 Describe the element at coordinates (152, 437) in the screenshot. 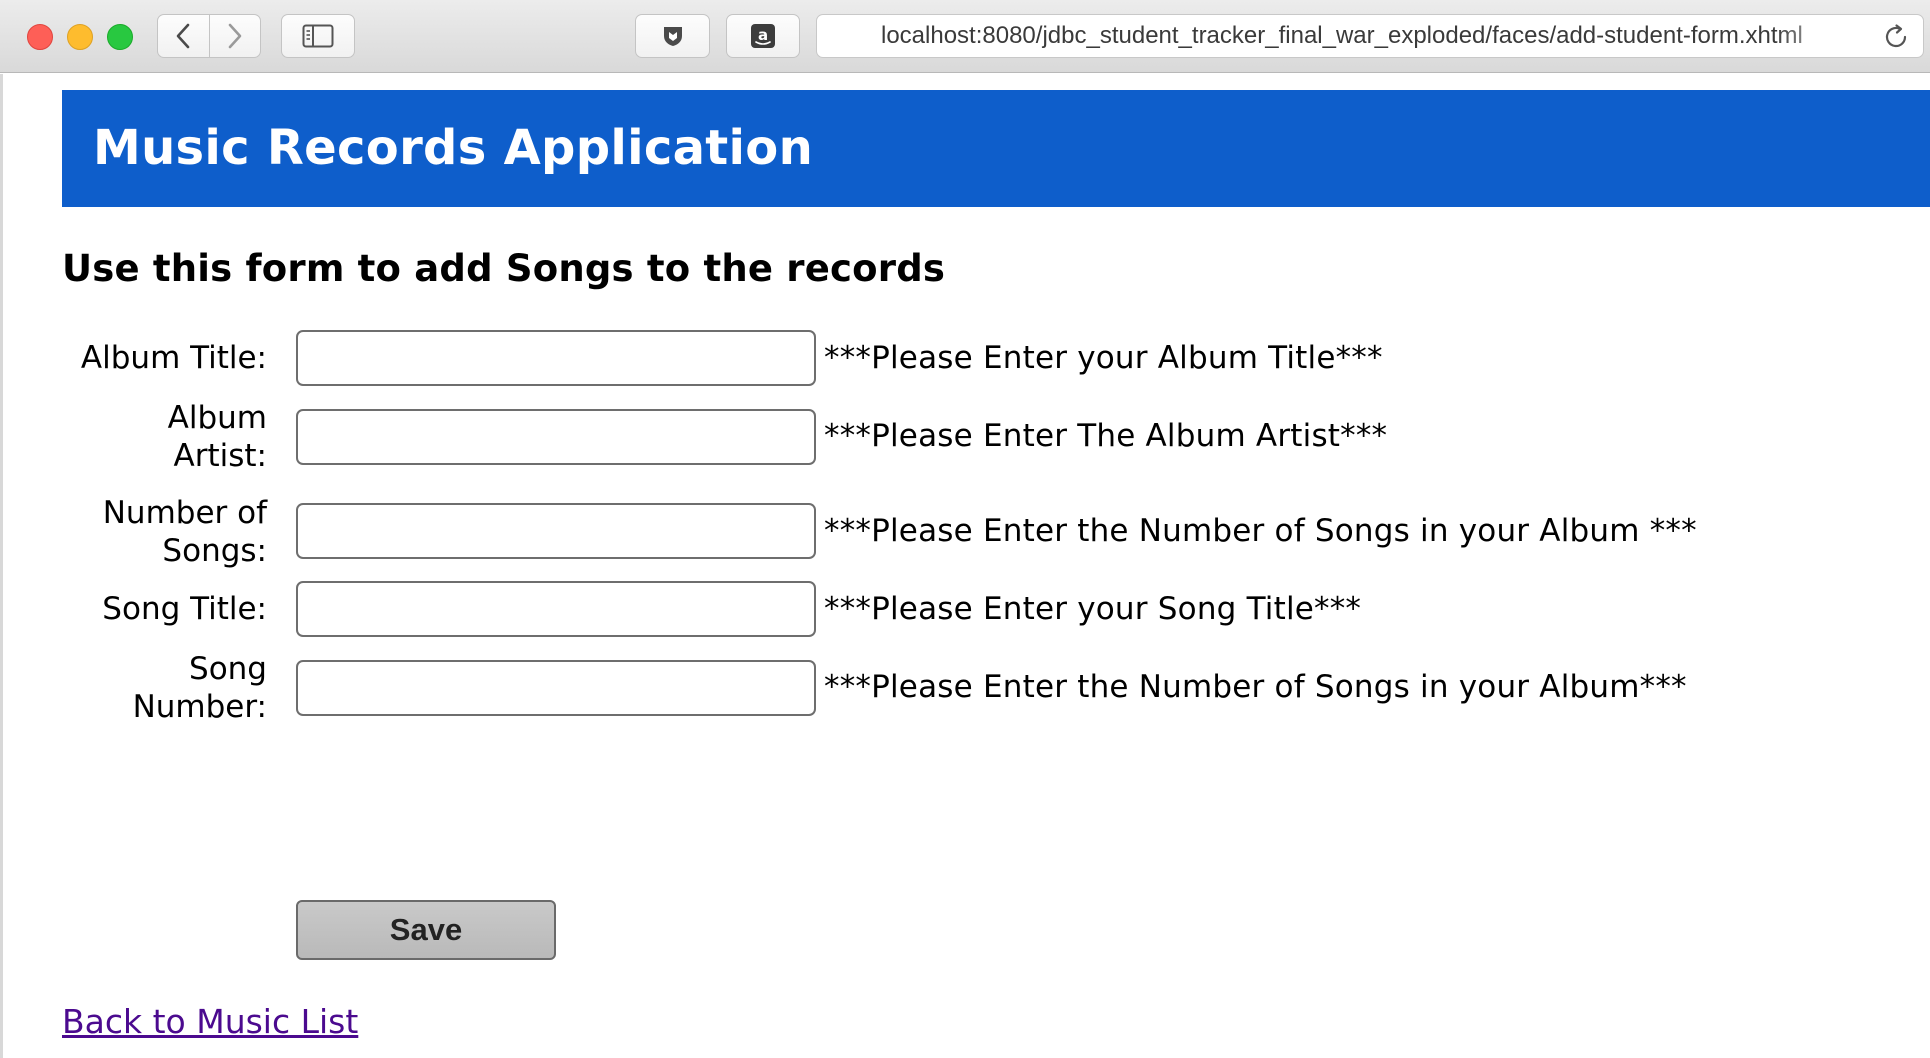

I see `album-artist-label: Album Artist:` at that location.